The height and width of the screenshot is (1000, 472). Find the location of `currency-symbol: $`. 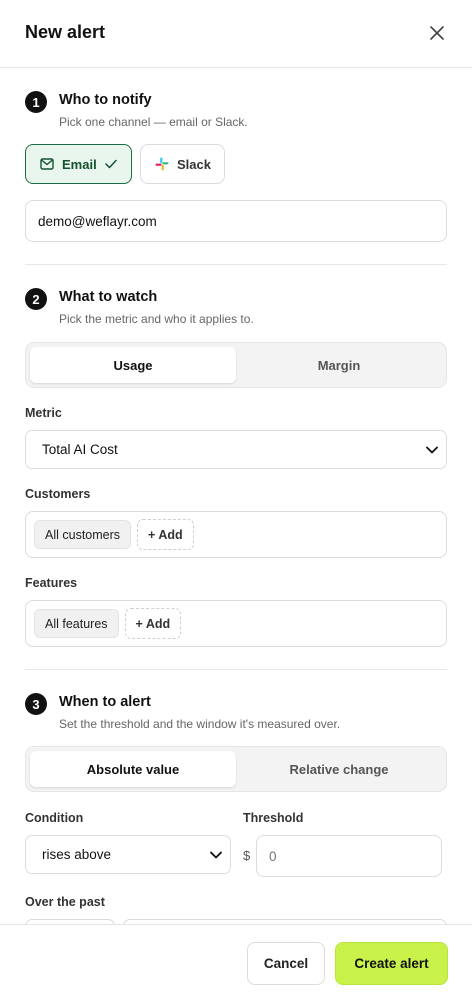

currency-symbol: $ is located at coordinates (247, 855).